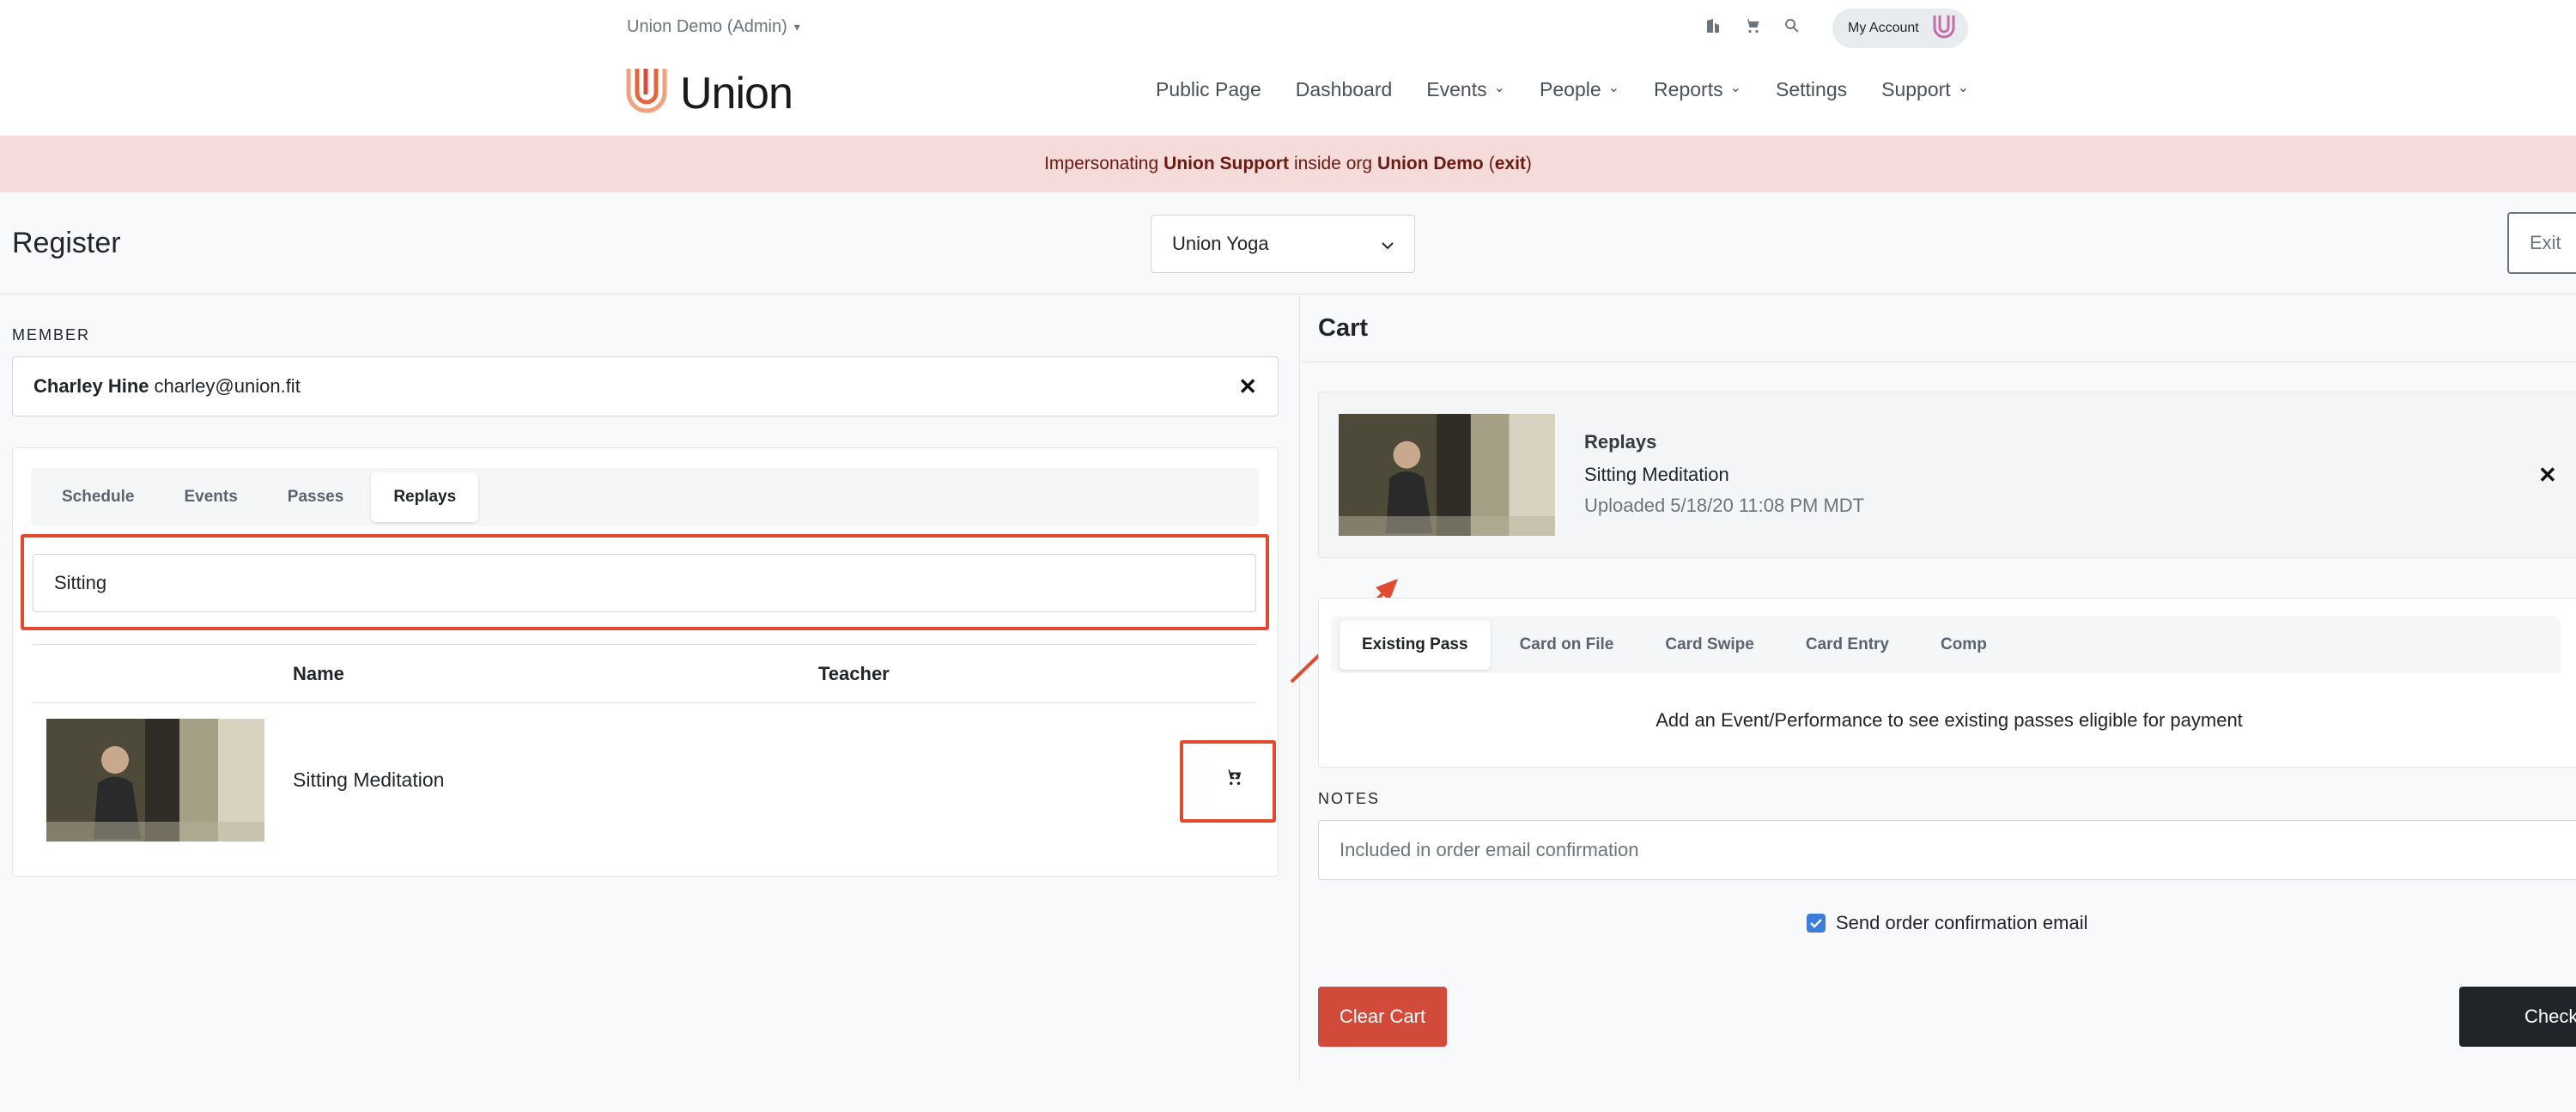  I want to click on member-field: Charley Hine charley@union.fit ✕, so click(645, 386).